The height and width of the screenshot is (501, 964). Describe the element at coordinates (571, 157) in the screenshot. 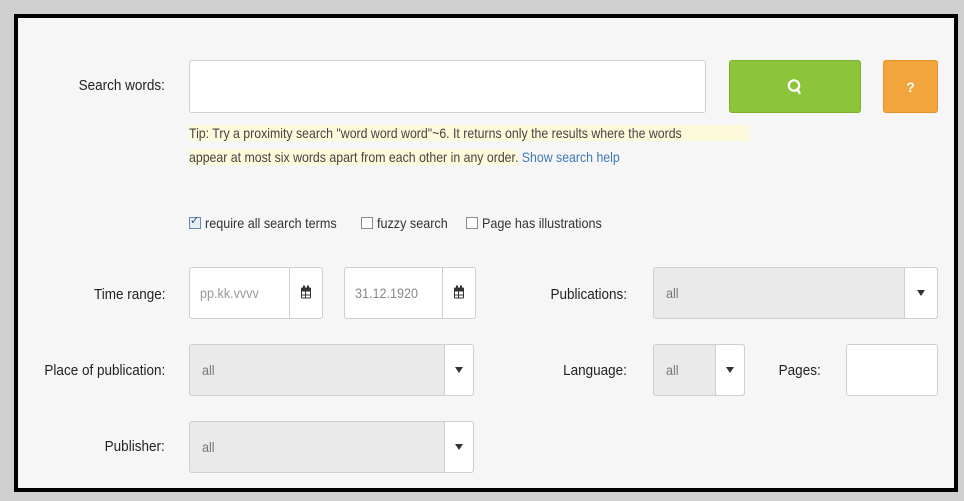

I see `show-search-help-link: Show search help` at that location.